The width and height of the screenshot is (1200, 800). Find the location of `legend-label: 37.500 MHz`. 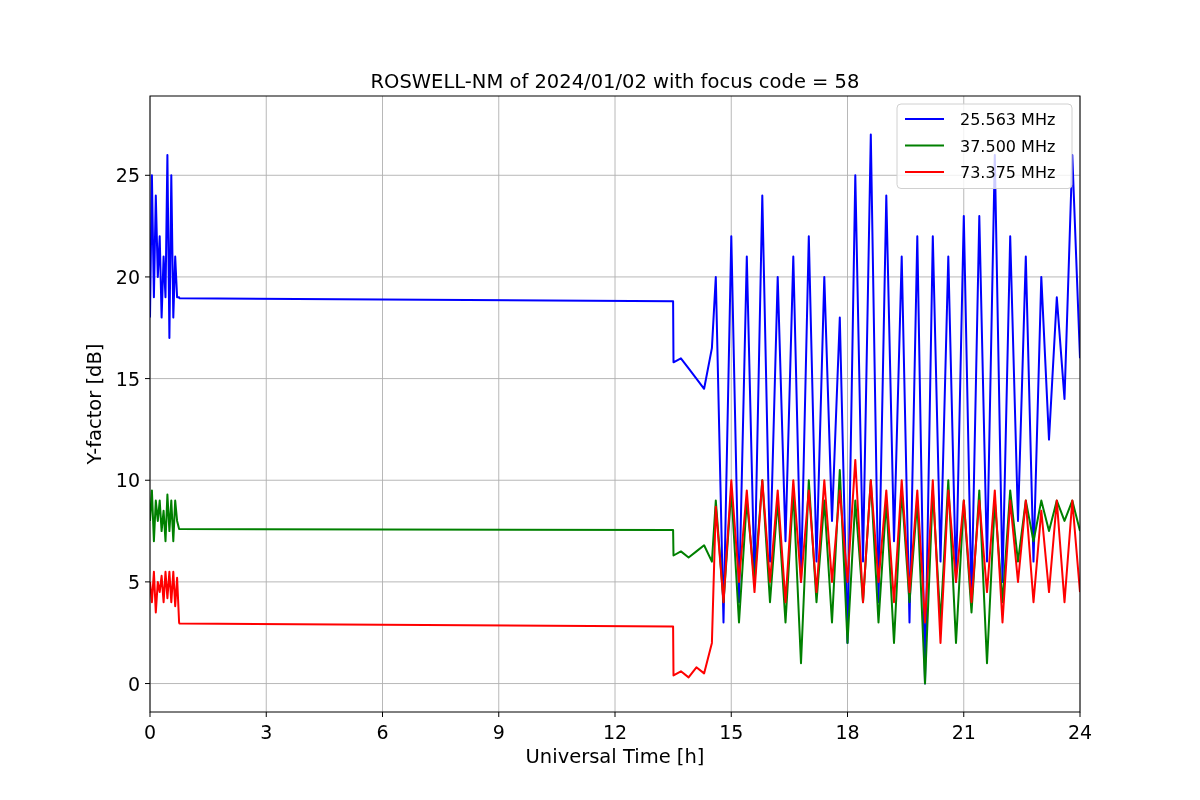

legend-label: 37.500 MHz is located at coordinates (1008, 146).